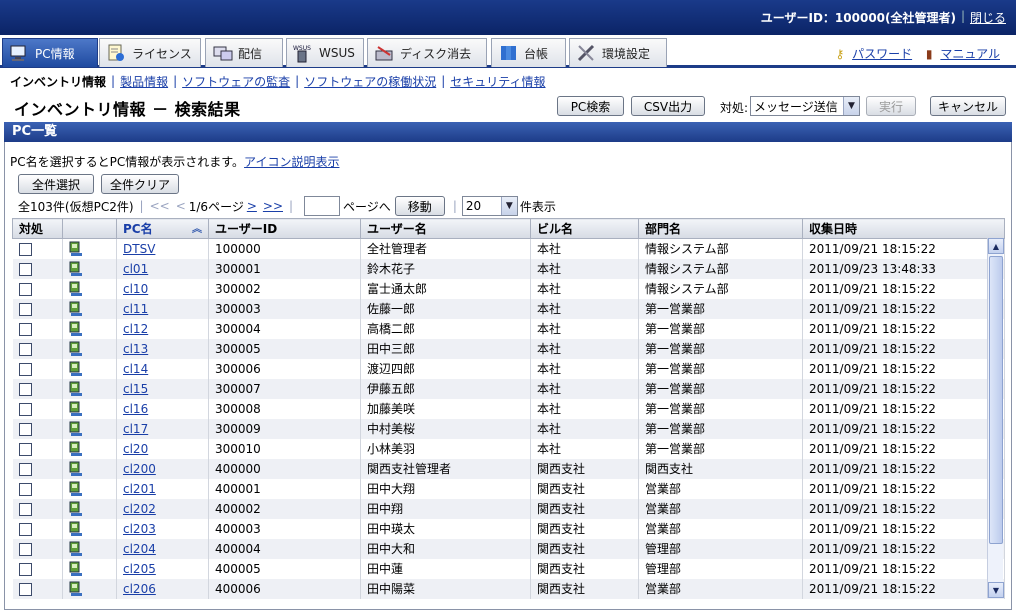 The width and height of the screenshot is (1016, 614). I want to click on cancel-button: キャンセル, so click(968, 106).